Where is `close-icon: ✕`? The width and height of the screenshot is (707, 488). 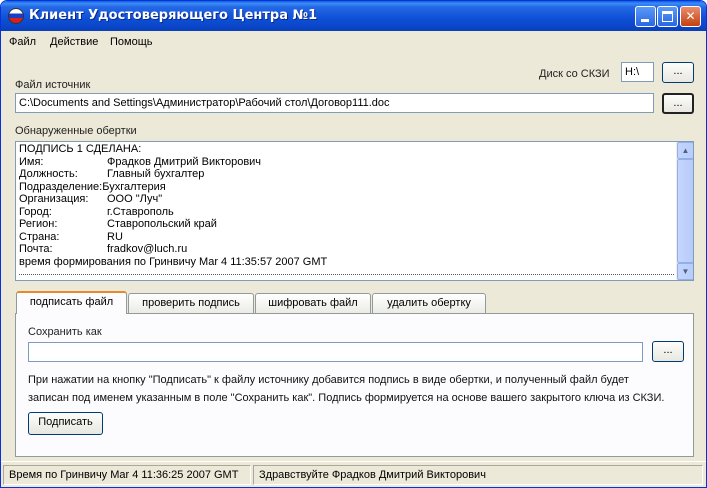 close-icon: ✕ is located at coordinates (690, 16).